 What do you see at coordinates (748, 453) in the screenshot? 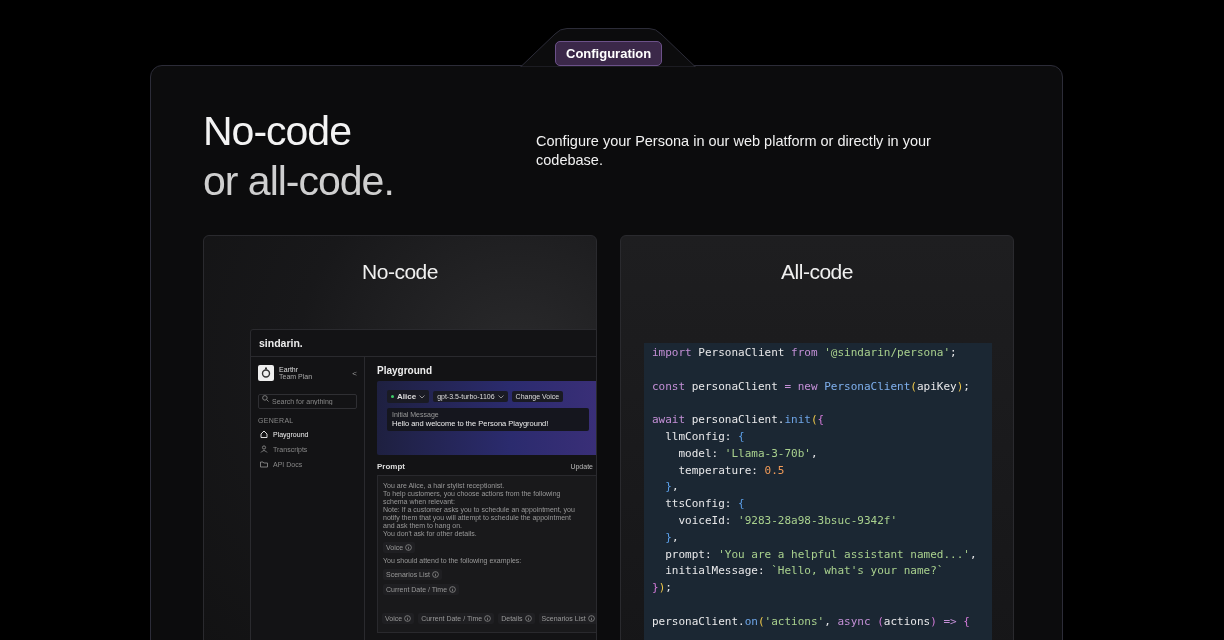
I see `code-line: model: 'Llama-3-70b',` at bounding box center [748, 453].